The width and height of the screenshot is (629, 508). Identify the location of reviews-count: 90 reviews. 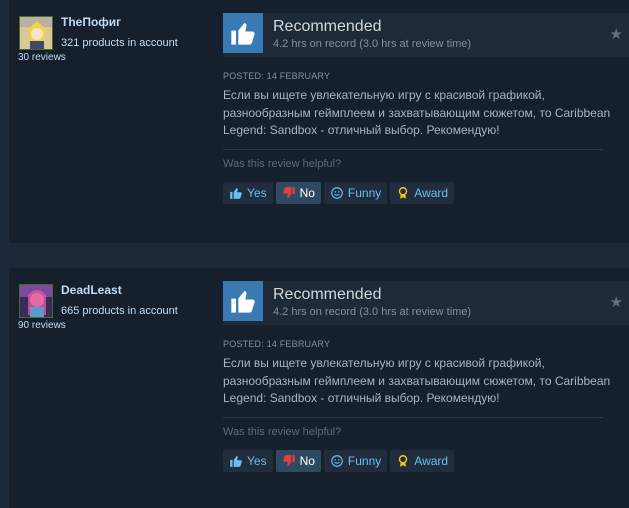
(42, 325).